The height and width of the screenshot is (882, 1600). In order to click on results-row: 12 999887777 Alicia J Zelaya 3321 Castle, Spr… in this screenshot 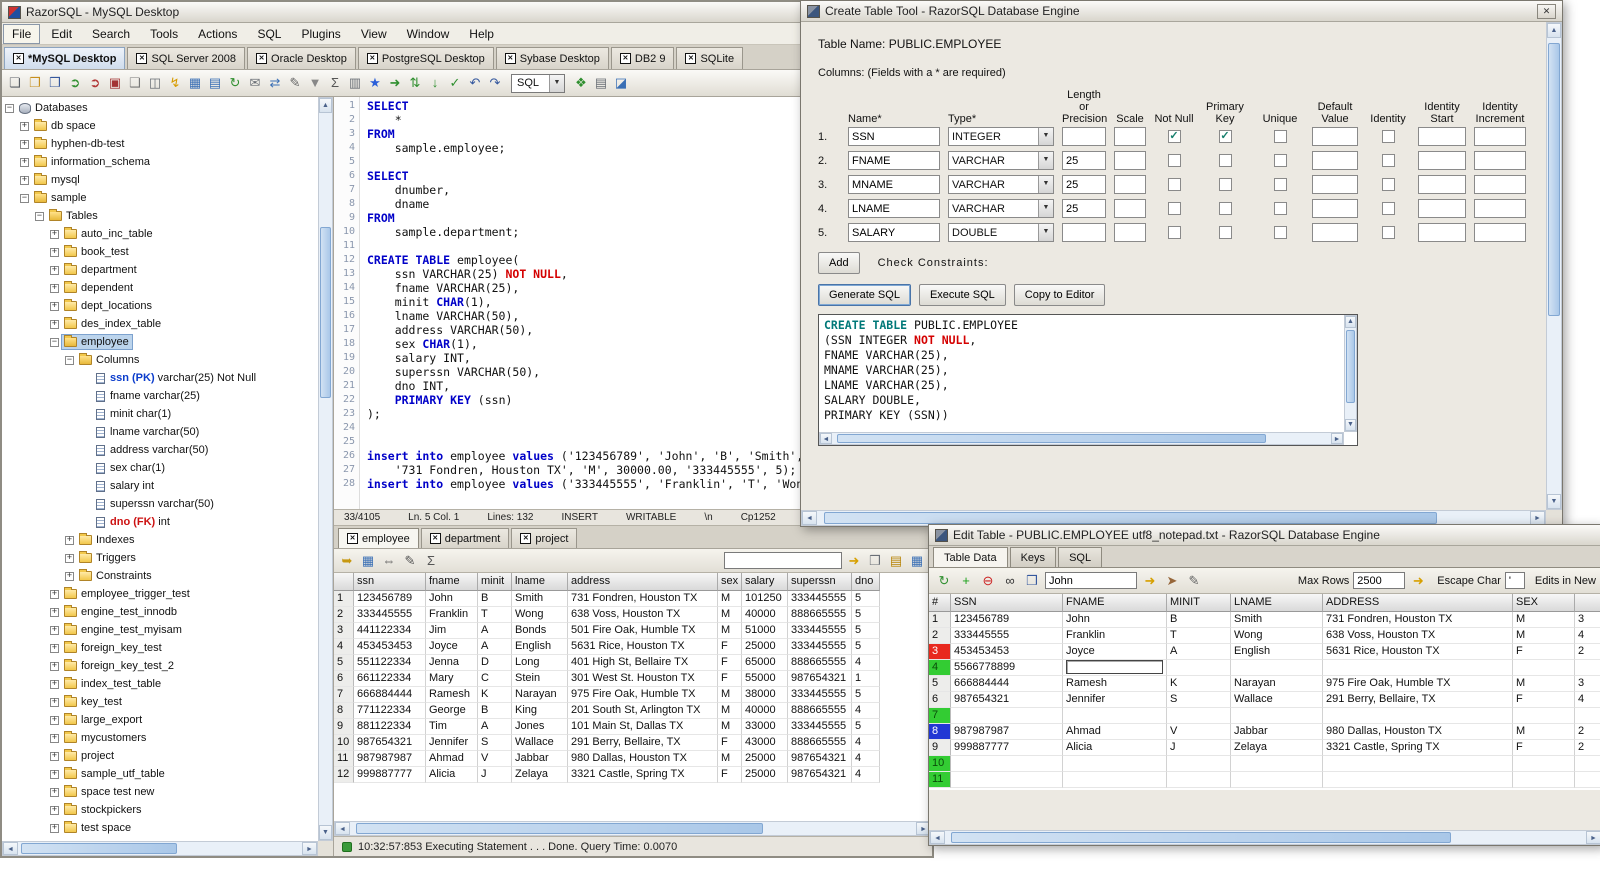, I will do `click(633, 775)`.